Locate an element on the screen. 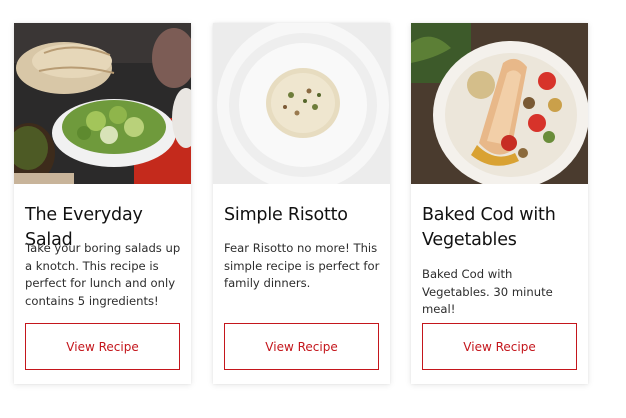 The image size is (626, 418). recipe-title: Baked Cod with Vegetables is located at coordinates (489, 227).